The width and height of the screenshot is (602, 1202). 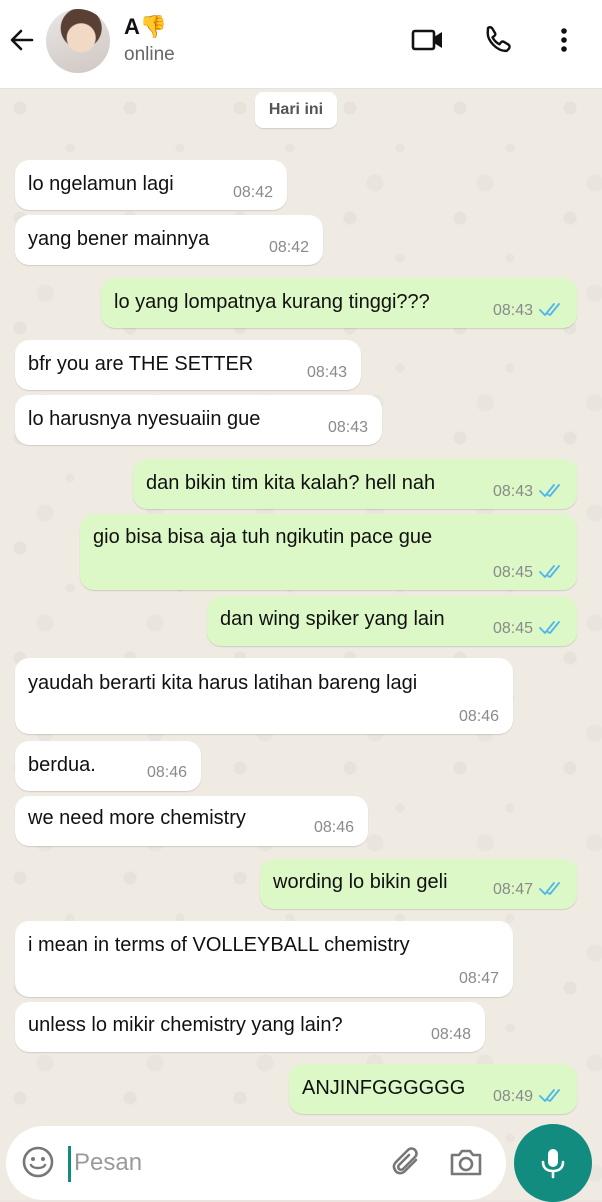 I want to click on avatar, so click(x=78, y=41).